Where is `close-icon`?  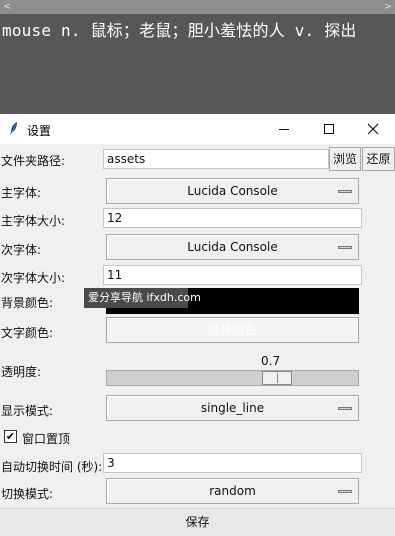
close-icon is located at coordinates (373, 129).